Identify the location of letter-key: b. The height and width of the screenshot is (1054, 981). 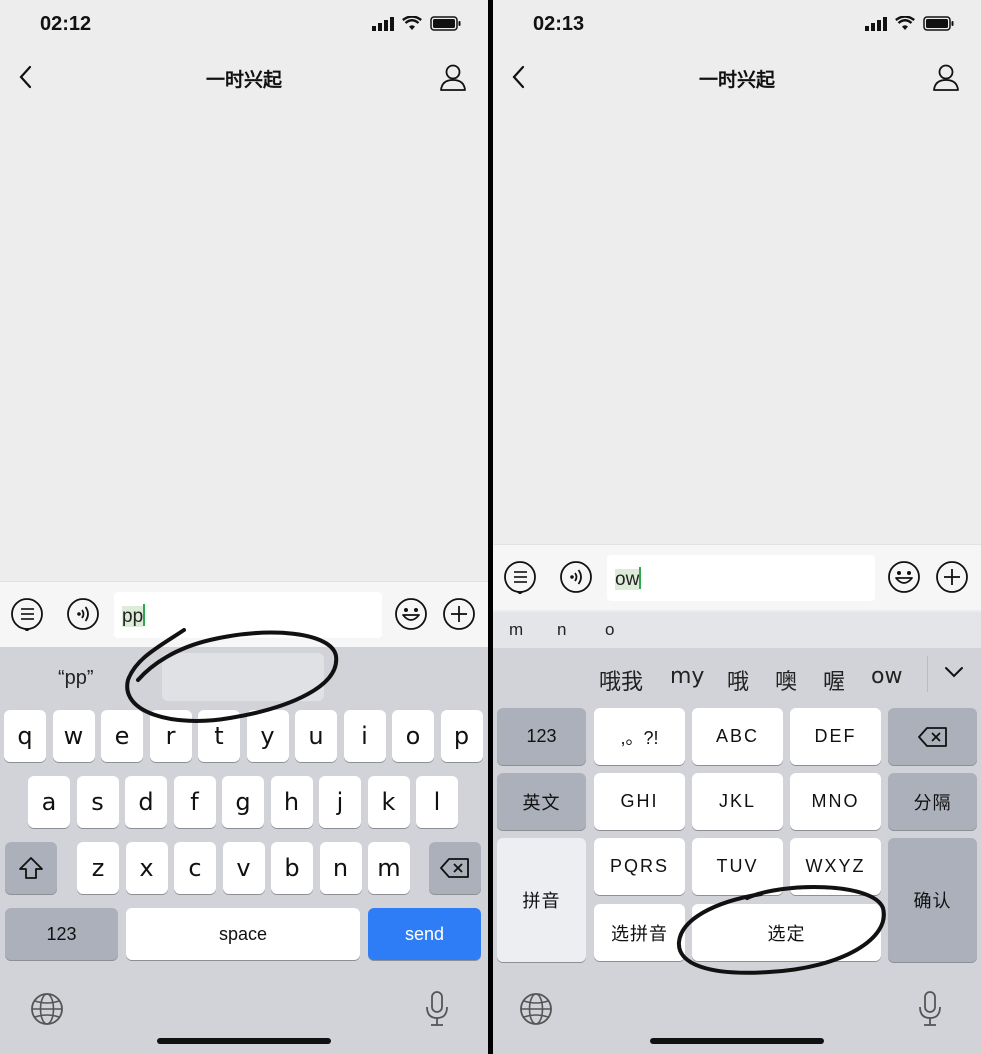
(292, 868).